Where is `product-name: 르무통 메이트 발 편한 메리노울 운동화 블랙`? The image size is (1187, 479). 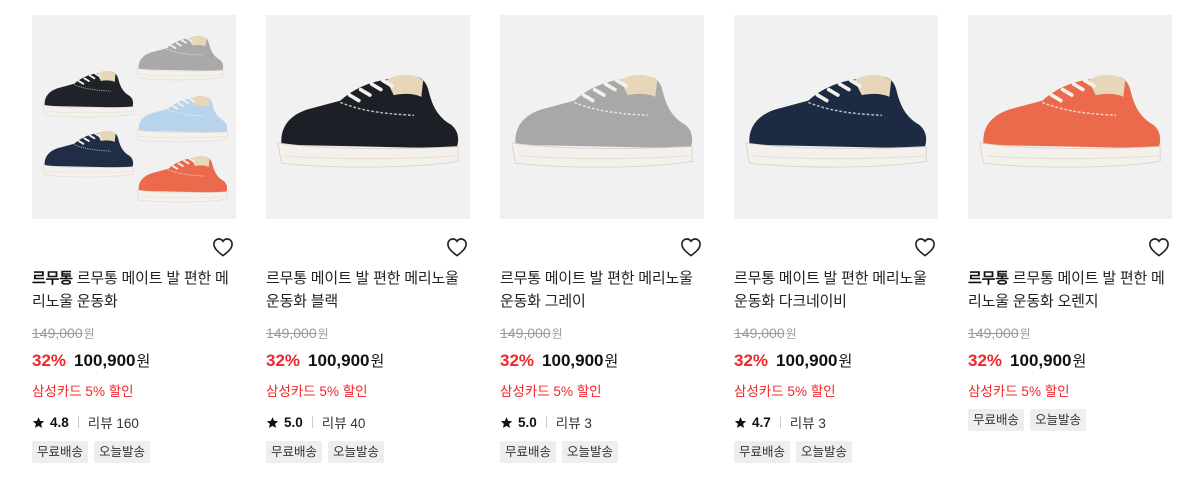
product-name: 르무통 메이트 발 편한 메리노울 운동화 블랙 is located at coordinates (362, 290).